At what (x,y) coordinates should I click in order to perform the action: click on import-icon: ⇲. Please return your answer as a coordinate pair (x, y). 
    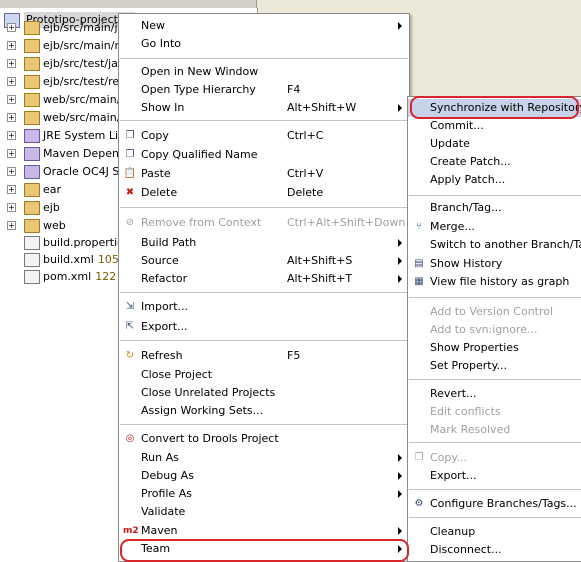
    Looking at the image, I should click on (130, 306).